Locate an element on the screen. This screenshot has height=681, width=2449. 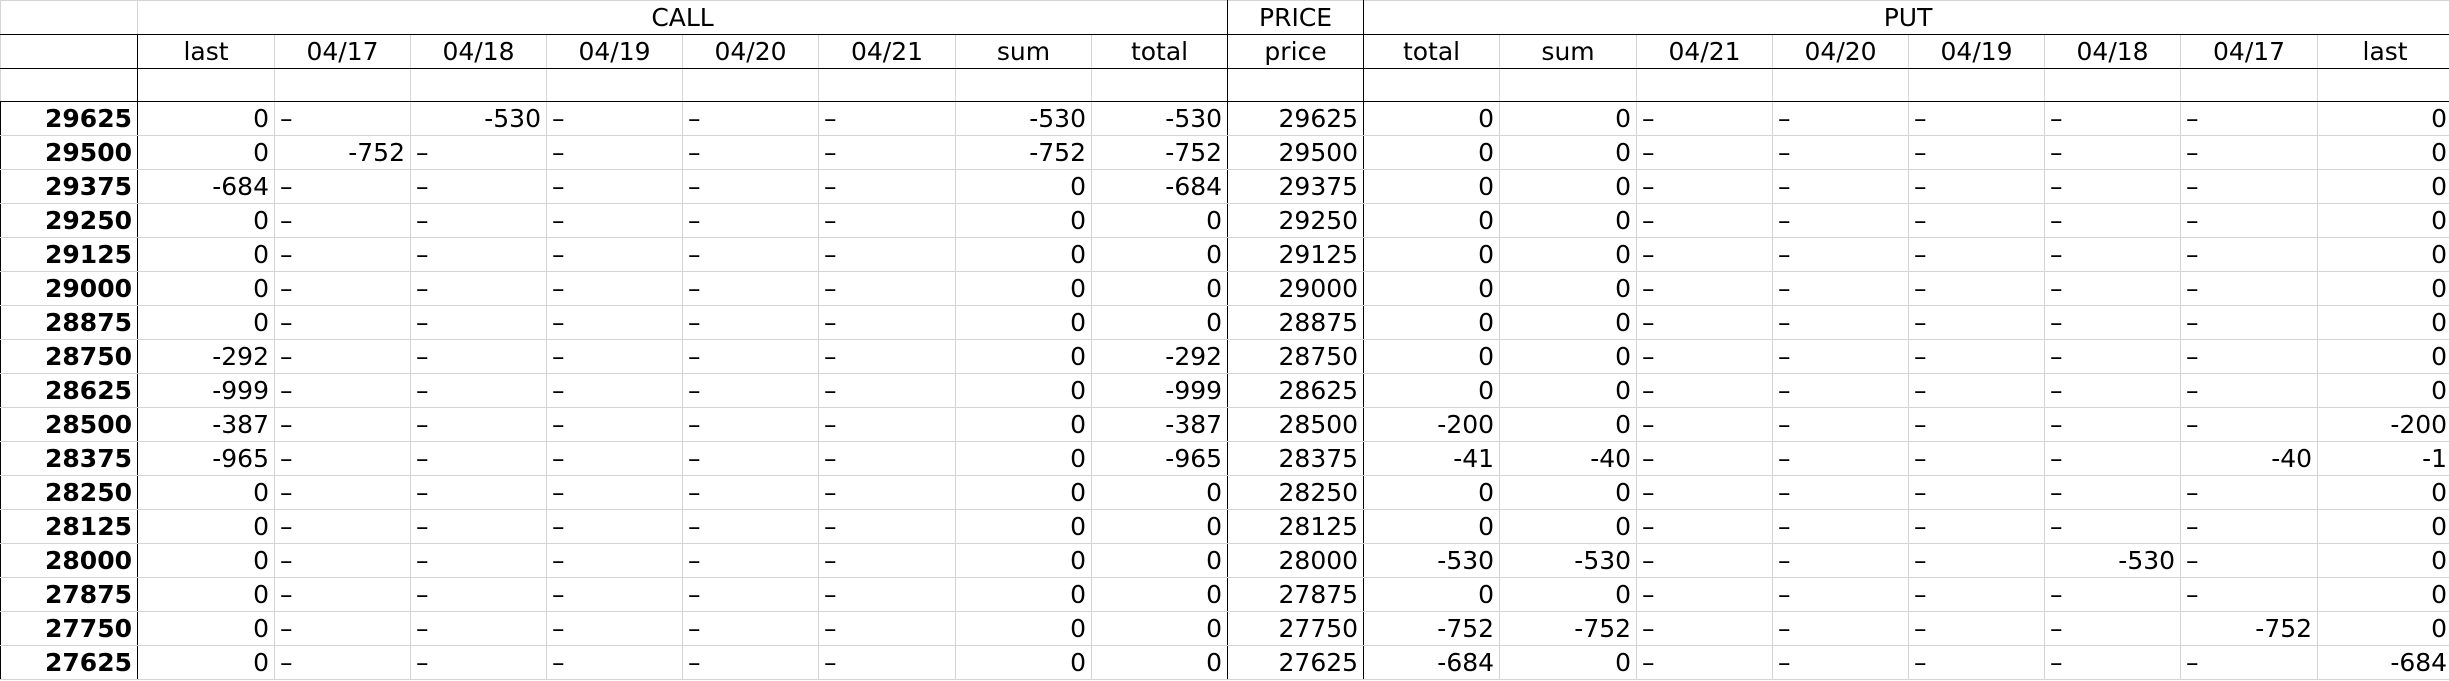
cell-call-last: -387 is located at coordinates (206, 424).